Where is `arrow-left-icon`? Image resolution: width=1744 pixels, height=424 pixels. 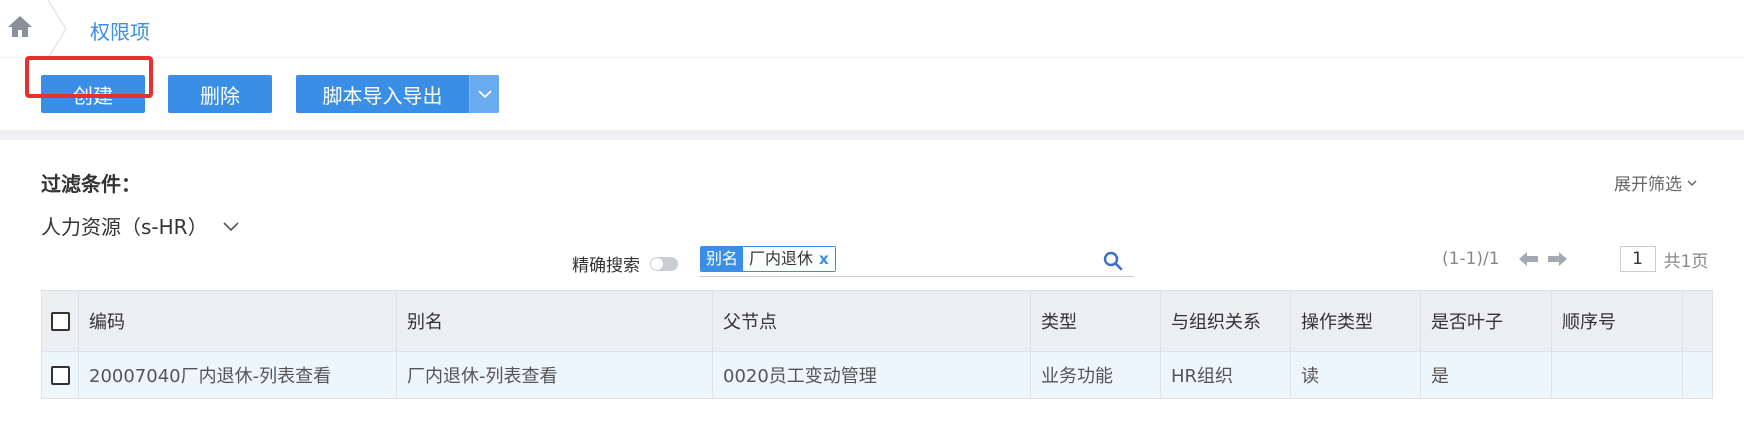
arrow-left-icon is located at coordinates (1529, 259).